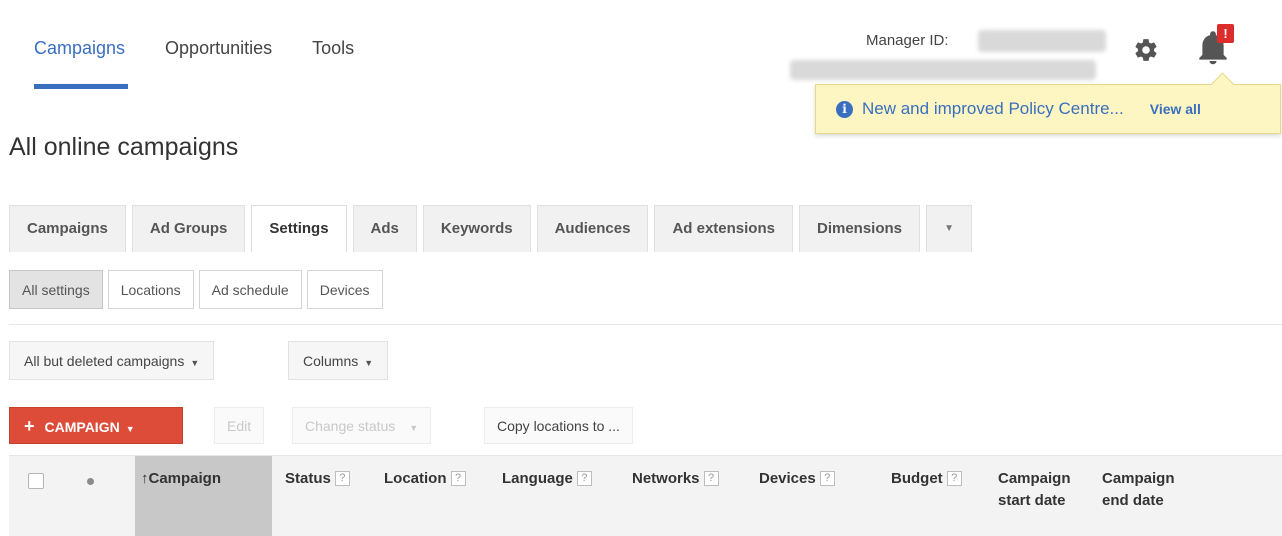 Image resolution: width=1282 pixels, height=536 pixels. Describe the element at coordinates (537, 478) in the screenshot. I see `column-language-label: Language` at that location.